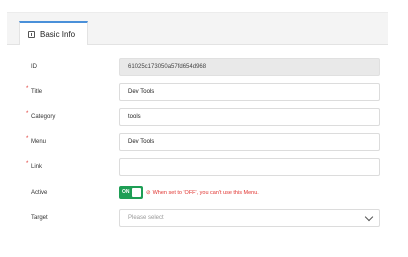 This screenshot has width=408, height=257. I want to click on tab-basic-info: Basic Info, so click(53, 33).